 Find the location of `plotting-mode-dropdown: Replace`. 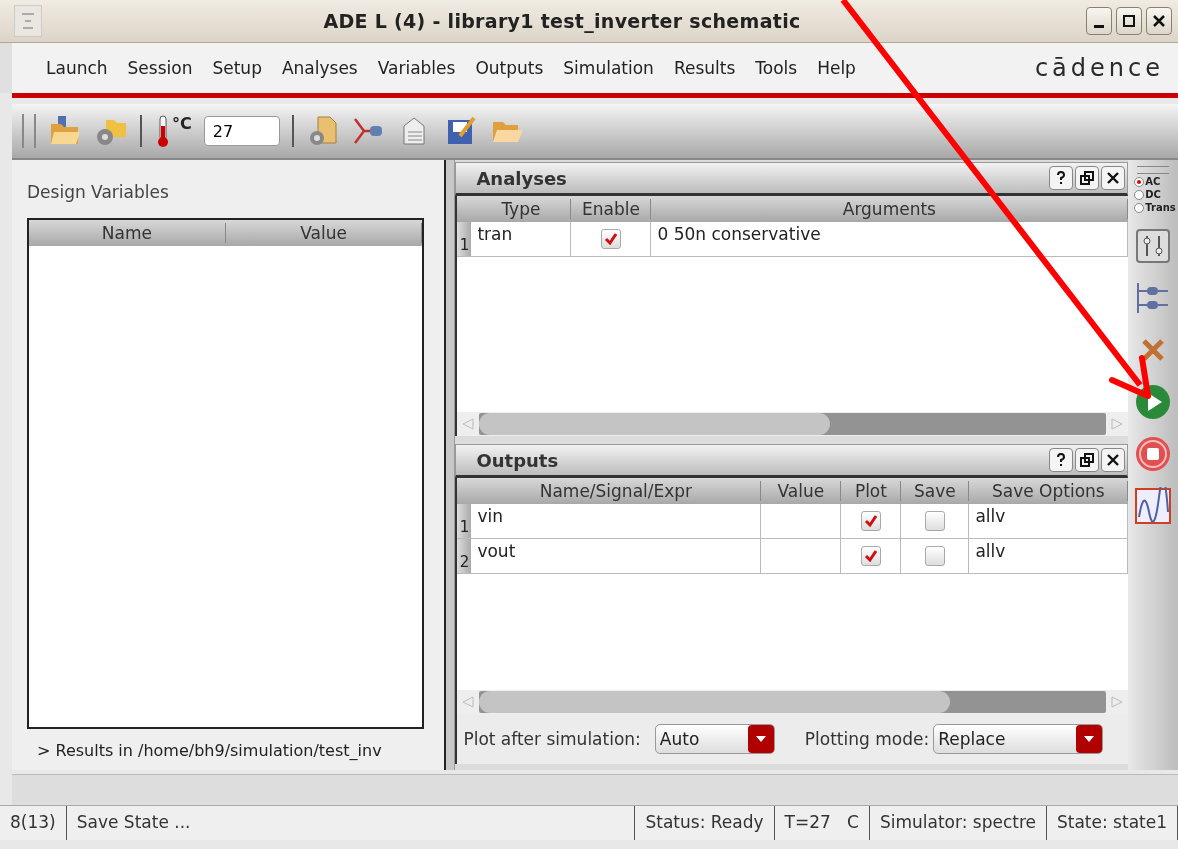

plotting-mode-dropdown: Replace is located at coordinates (1018, 739).